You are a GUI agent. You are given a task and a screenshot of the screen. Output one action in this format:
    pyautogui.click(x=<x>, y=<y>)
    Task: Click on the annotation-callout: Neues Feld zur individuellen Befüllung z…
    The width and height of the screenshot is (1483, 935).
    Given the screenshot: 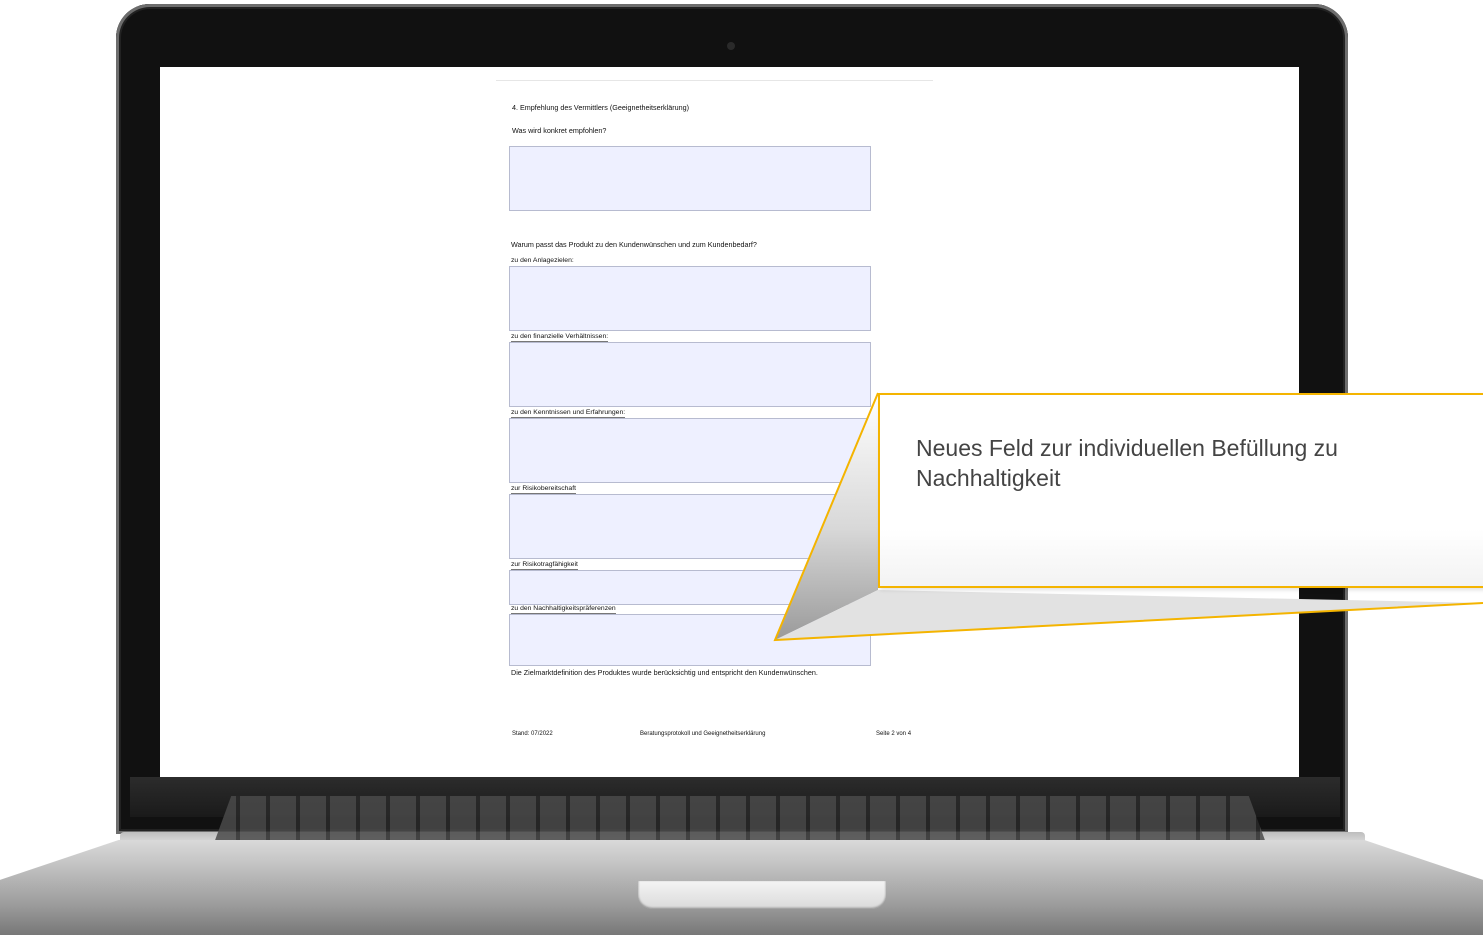 What is the action you would take?
    pyautogui.click(x=1180, y=490)
    